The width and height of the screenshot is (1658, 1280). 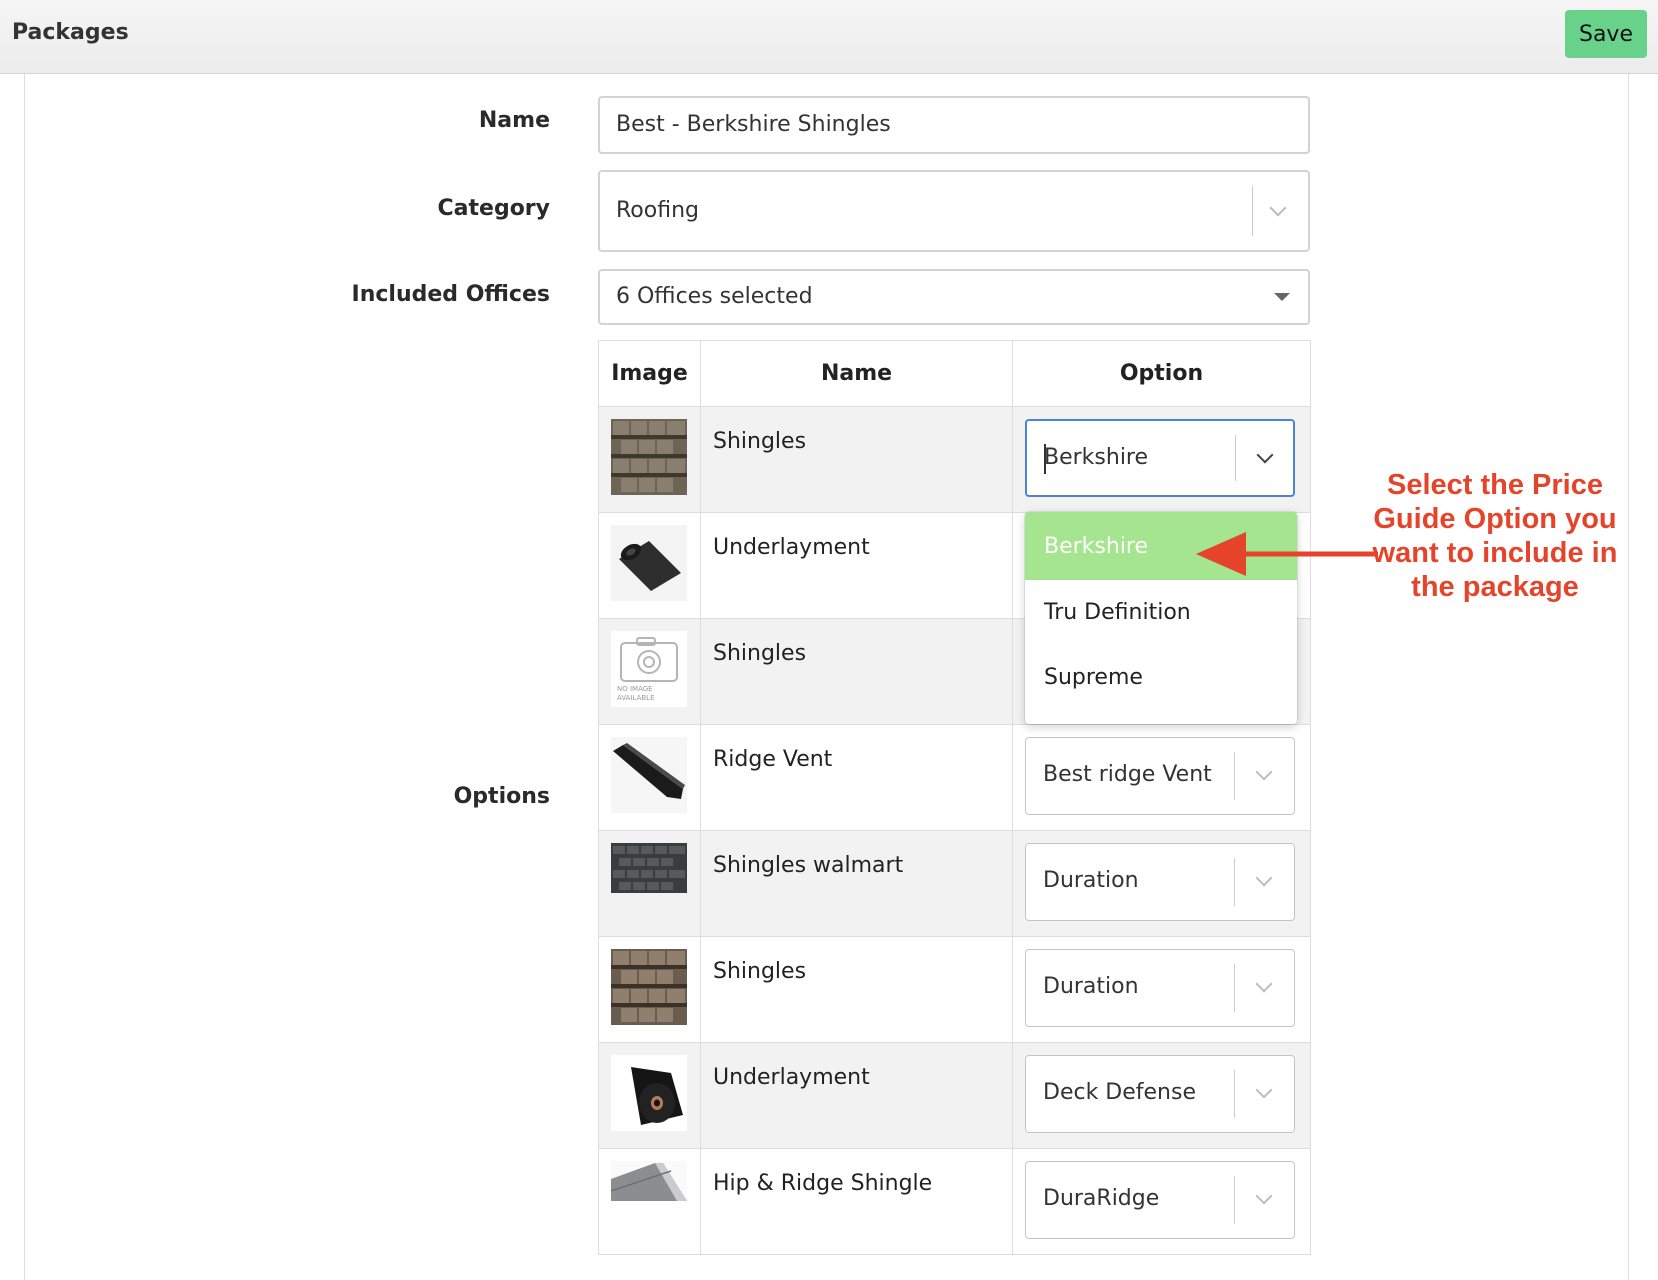 What do you see at coordinates (954, 211) in the screenshot?
I see `category-select: Roofing` at bounding box center [954, 211].